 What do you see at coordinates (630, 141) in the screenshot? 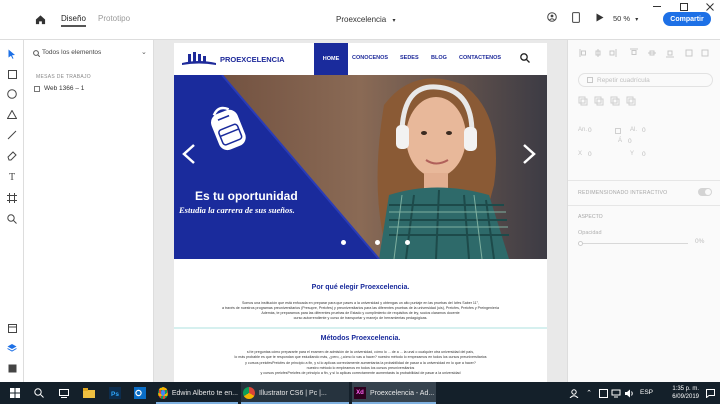
I see `rotation-value: 0` at bounding box center [630, 141].